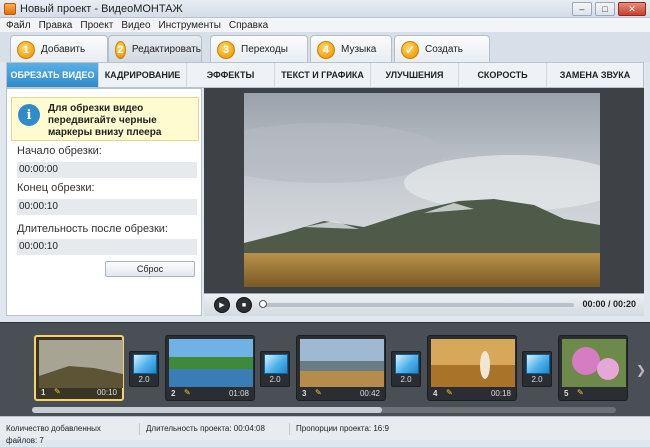 This screenshot has width=650, height=447. I want to click on clip-5: 5 ✎, so click(593, 368).